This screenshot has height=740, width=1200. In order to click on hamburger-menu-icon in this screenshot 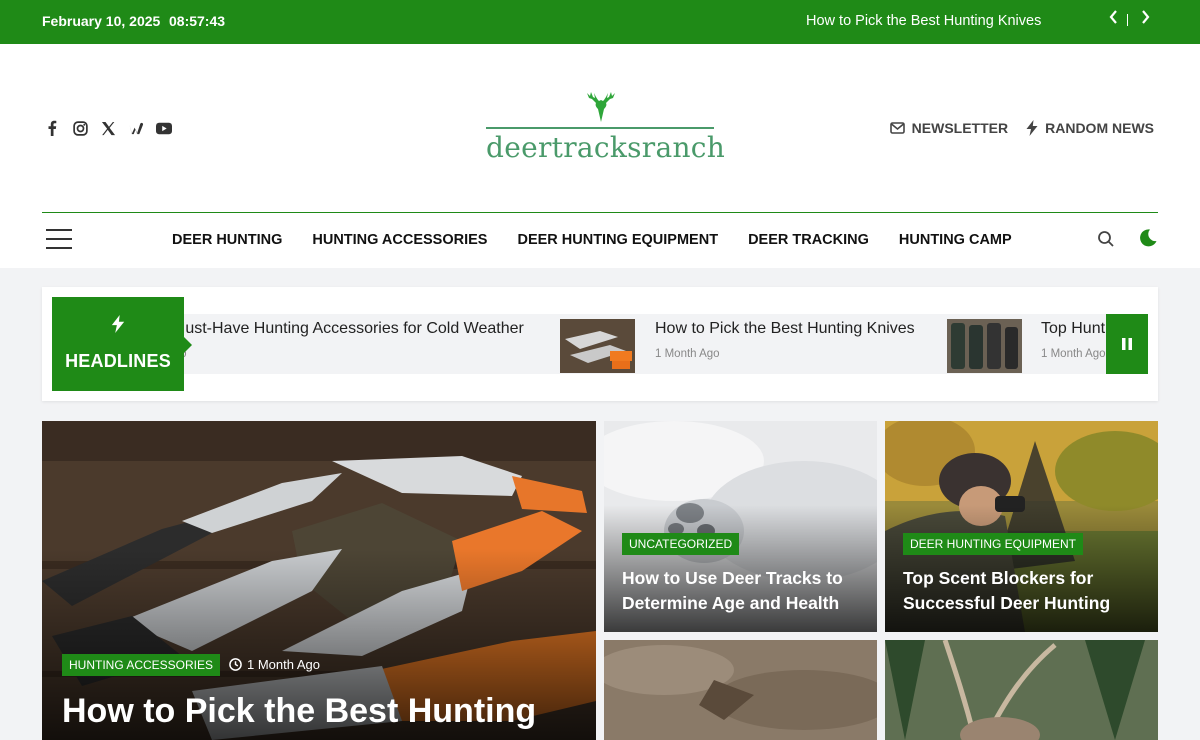, I will do `click(59, 239)`.